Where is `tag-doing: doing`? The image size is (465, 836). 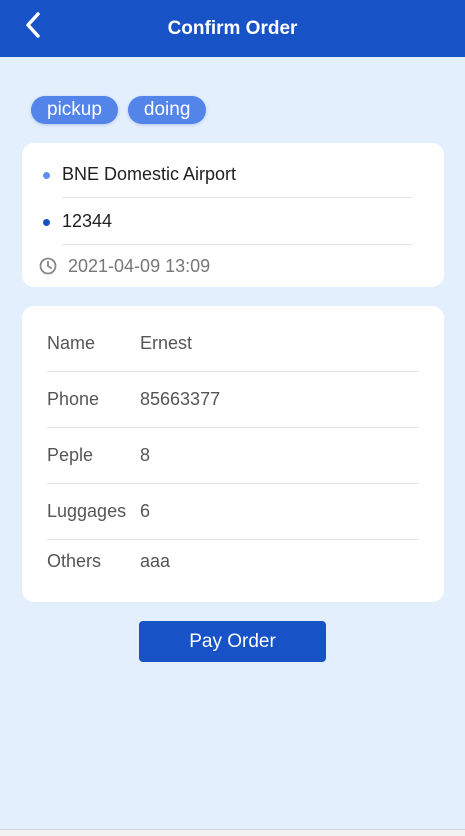
tag-doing: doing is located at coordinates (167, 110).